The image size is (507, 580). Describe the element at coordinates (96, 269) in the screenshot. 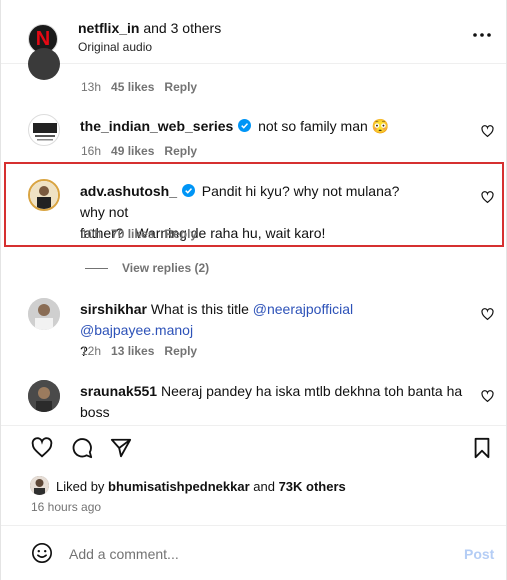

I see `view-replies-line` at that location.